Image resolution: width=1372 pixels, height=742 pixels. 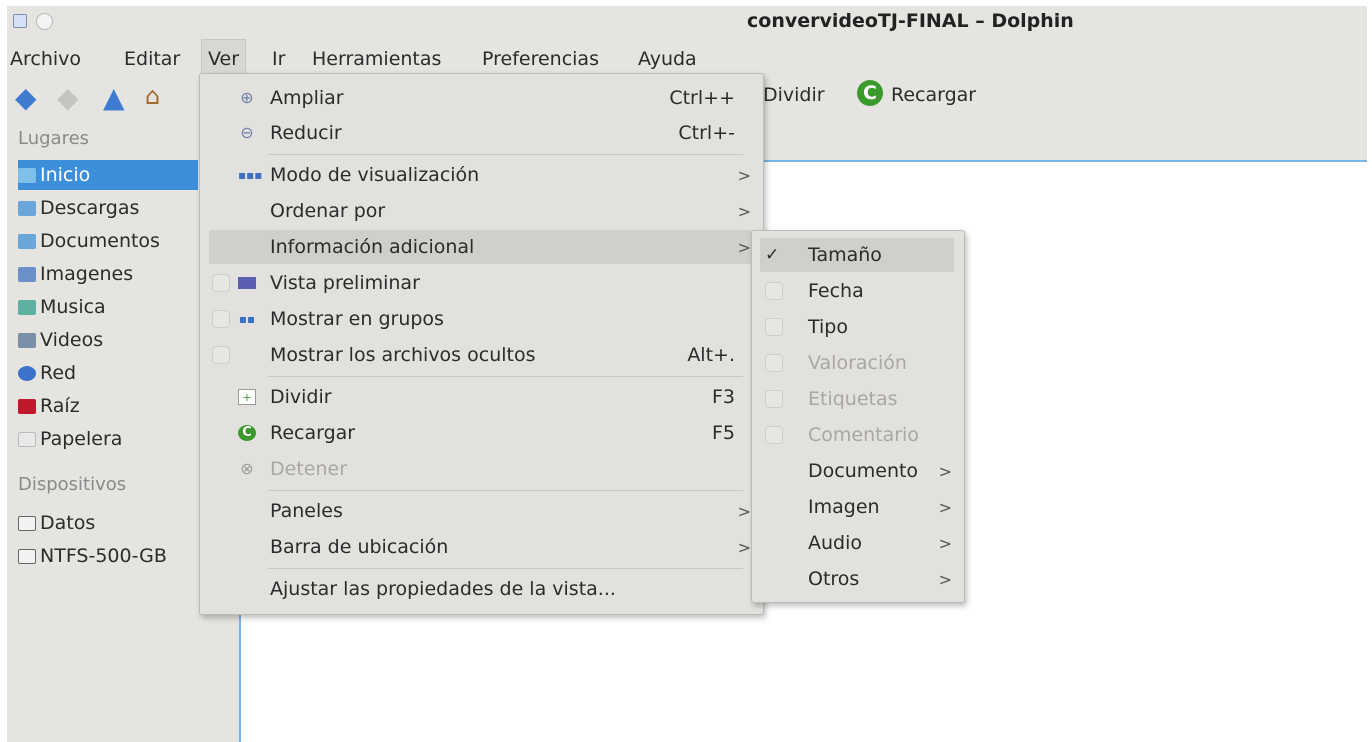 I want to click on submenu-item-imagen: Imagen >, so click(x=858, y=507).